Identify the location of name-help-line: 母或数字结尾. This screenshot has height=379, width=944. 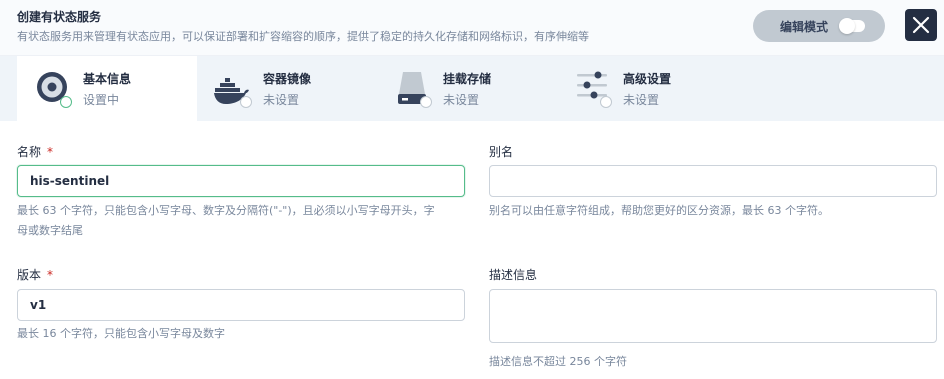
(50, 230).